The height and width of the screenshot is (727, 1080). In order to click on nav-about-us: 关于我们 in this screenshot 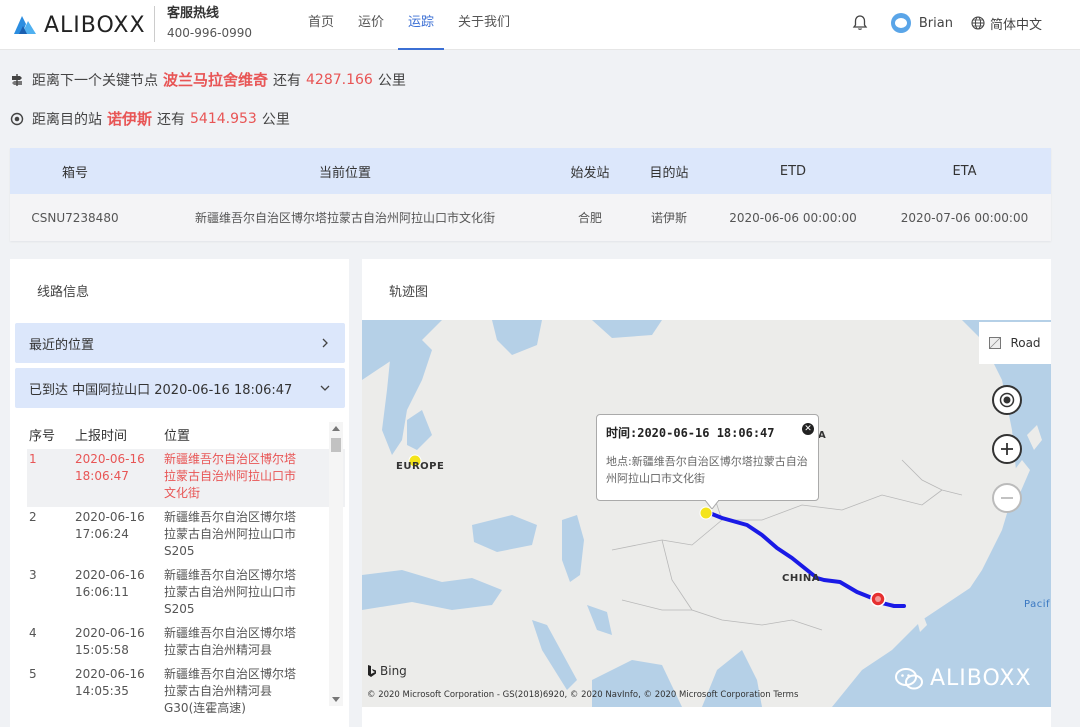, I will do `click(484, 25)`.